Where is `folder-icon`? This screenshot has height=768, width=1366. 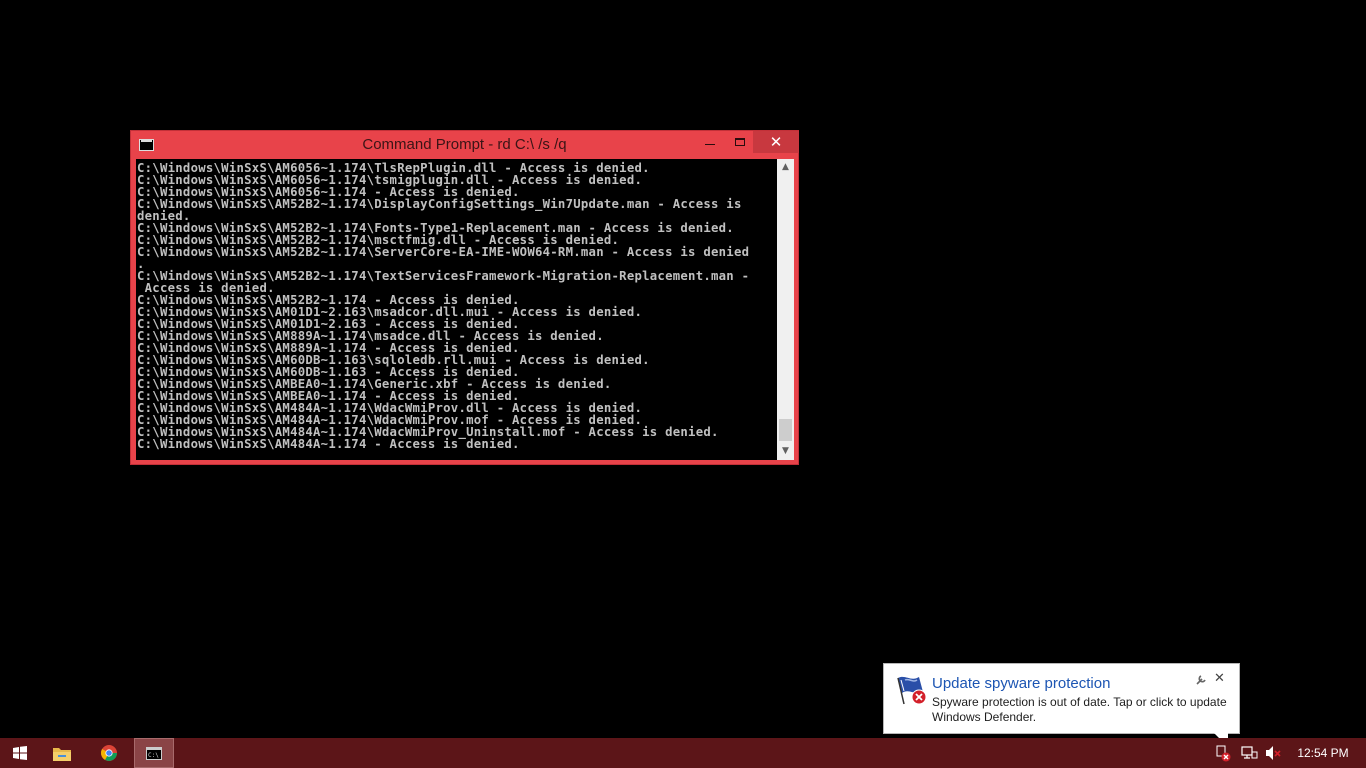
folder-icon is located at coordinates (62, 754).